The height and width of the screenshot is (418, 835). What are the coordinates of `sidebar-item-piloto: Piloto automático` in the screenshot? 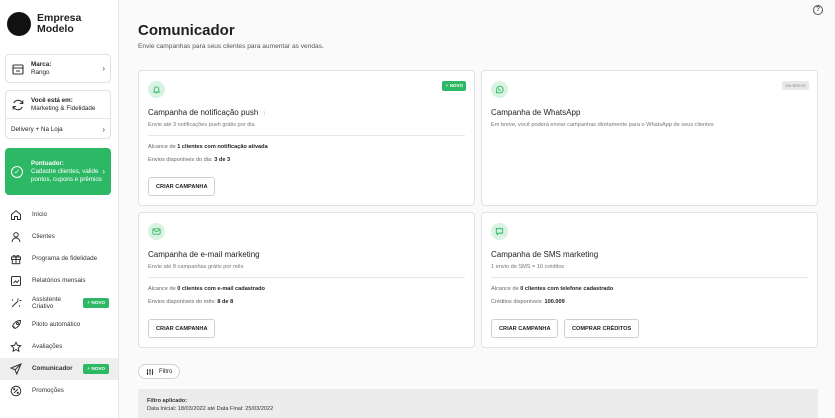 It's located at (59, 325).